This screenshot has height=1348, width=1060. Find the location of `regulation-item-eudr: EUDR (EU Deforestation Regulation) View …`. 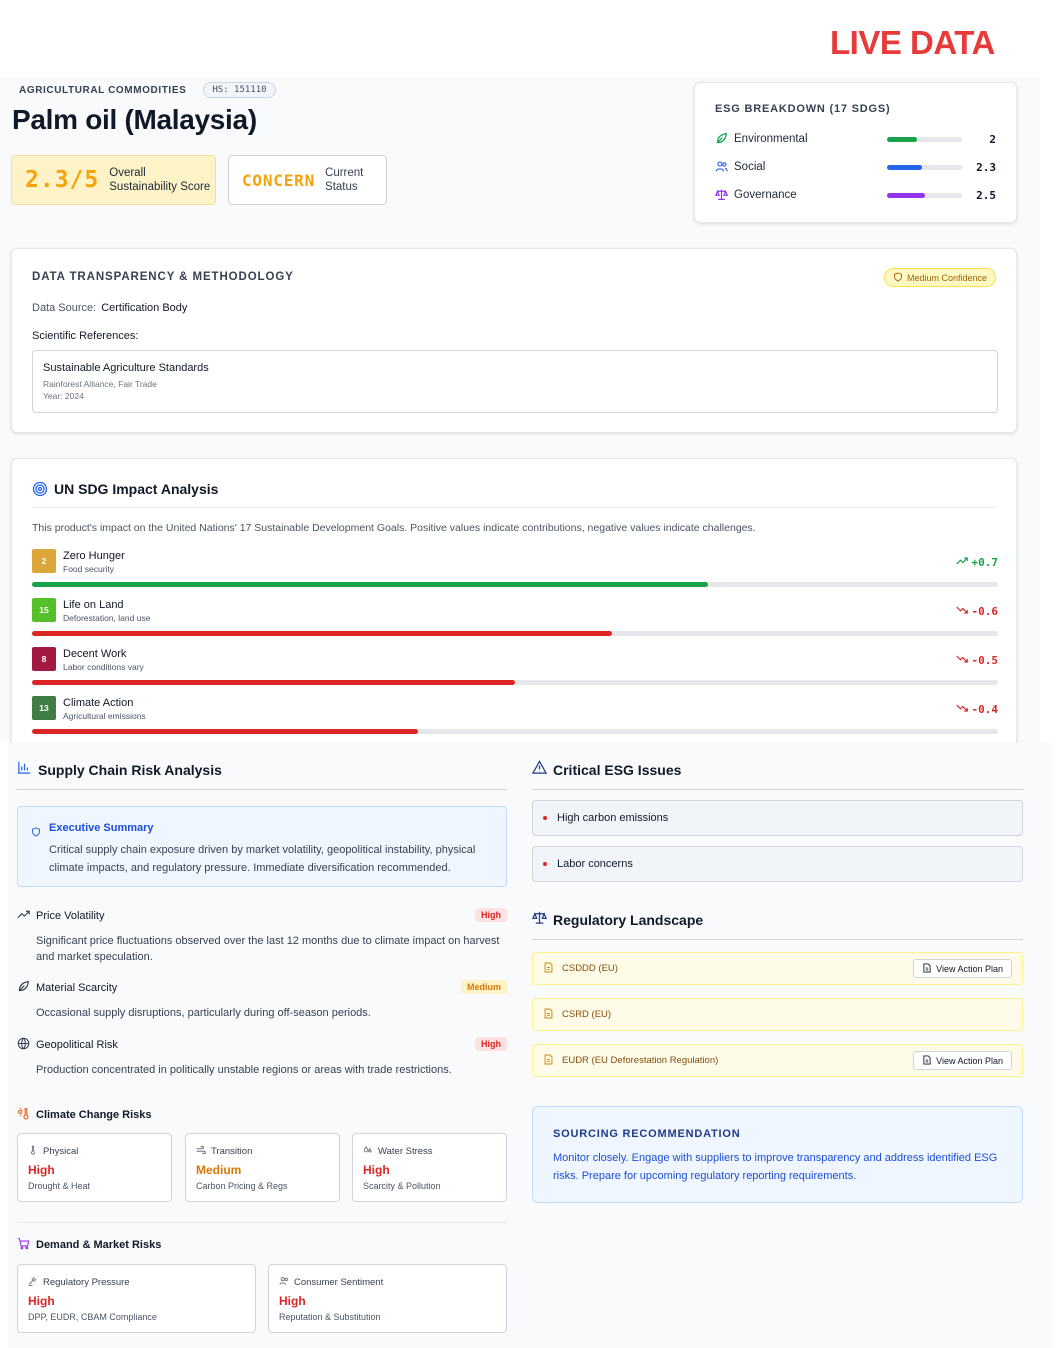

regulation-item-eudr: EUDR (EU Deforestation Regulation) View … is located at coordinates (777, 1060).